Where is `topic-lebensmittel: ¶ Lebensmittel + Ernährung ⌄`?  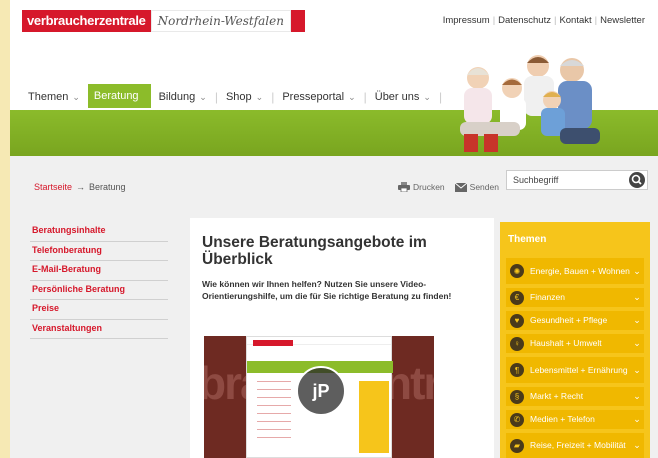 topic-lebensmittel: ¶ Lebensmittel + Ernährung ⌄ is located at coordinates (575, 370).